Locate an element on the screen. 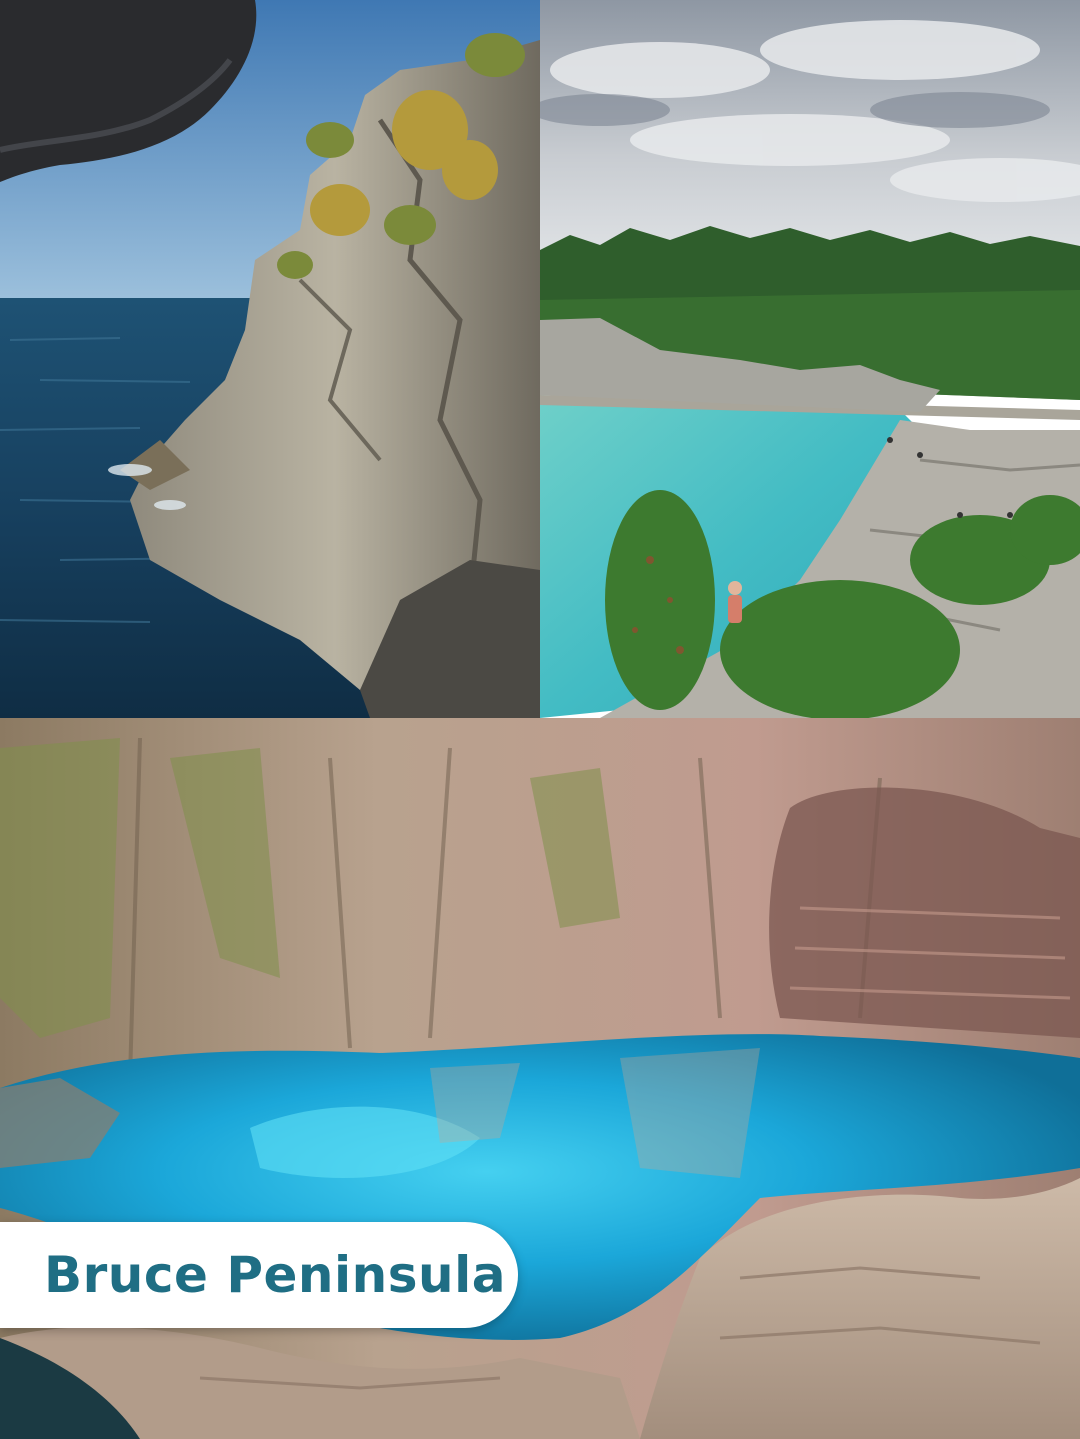 The width and height of the screenshot is (1080, 1439). caption-label: Bruce Peninsula is located at coordinates (259, 1275).